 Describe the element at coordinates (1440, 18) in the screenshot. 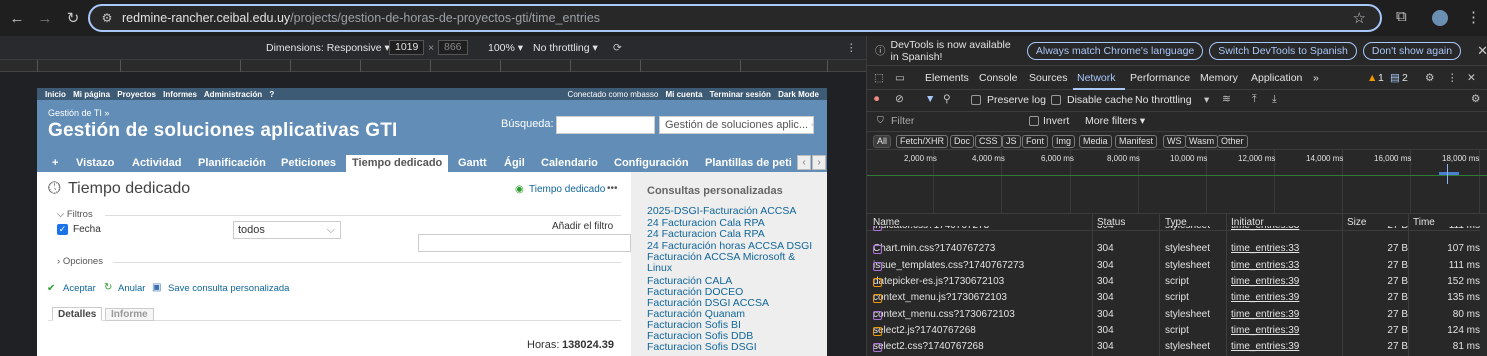

I see `profile-avatar` at that location.